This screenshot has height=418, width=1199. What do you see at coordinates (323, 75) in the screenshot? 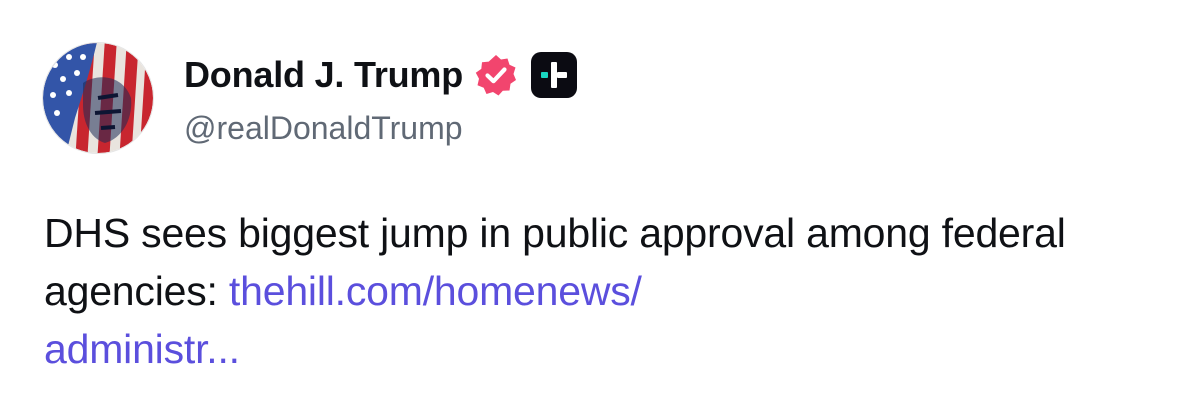
I see `author-display-name: Donald J. Trump` at bounding box center [323, 75].